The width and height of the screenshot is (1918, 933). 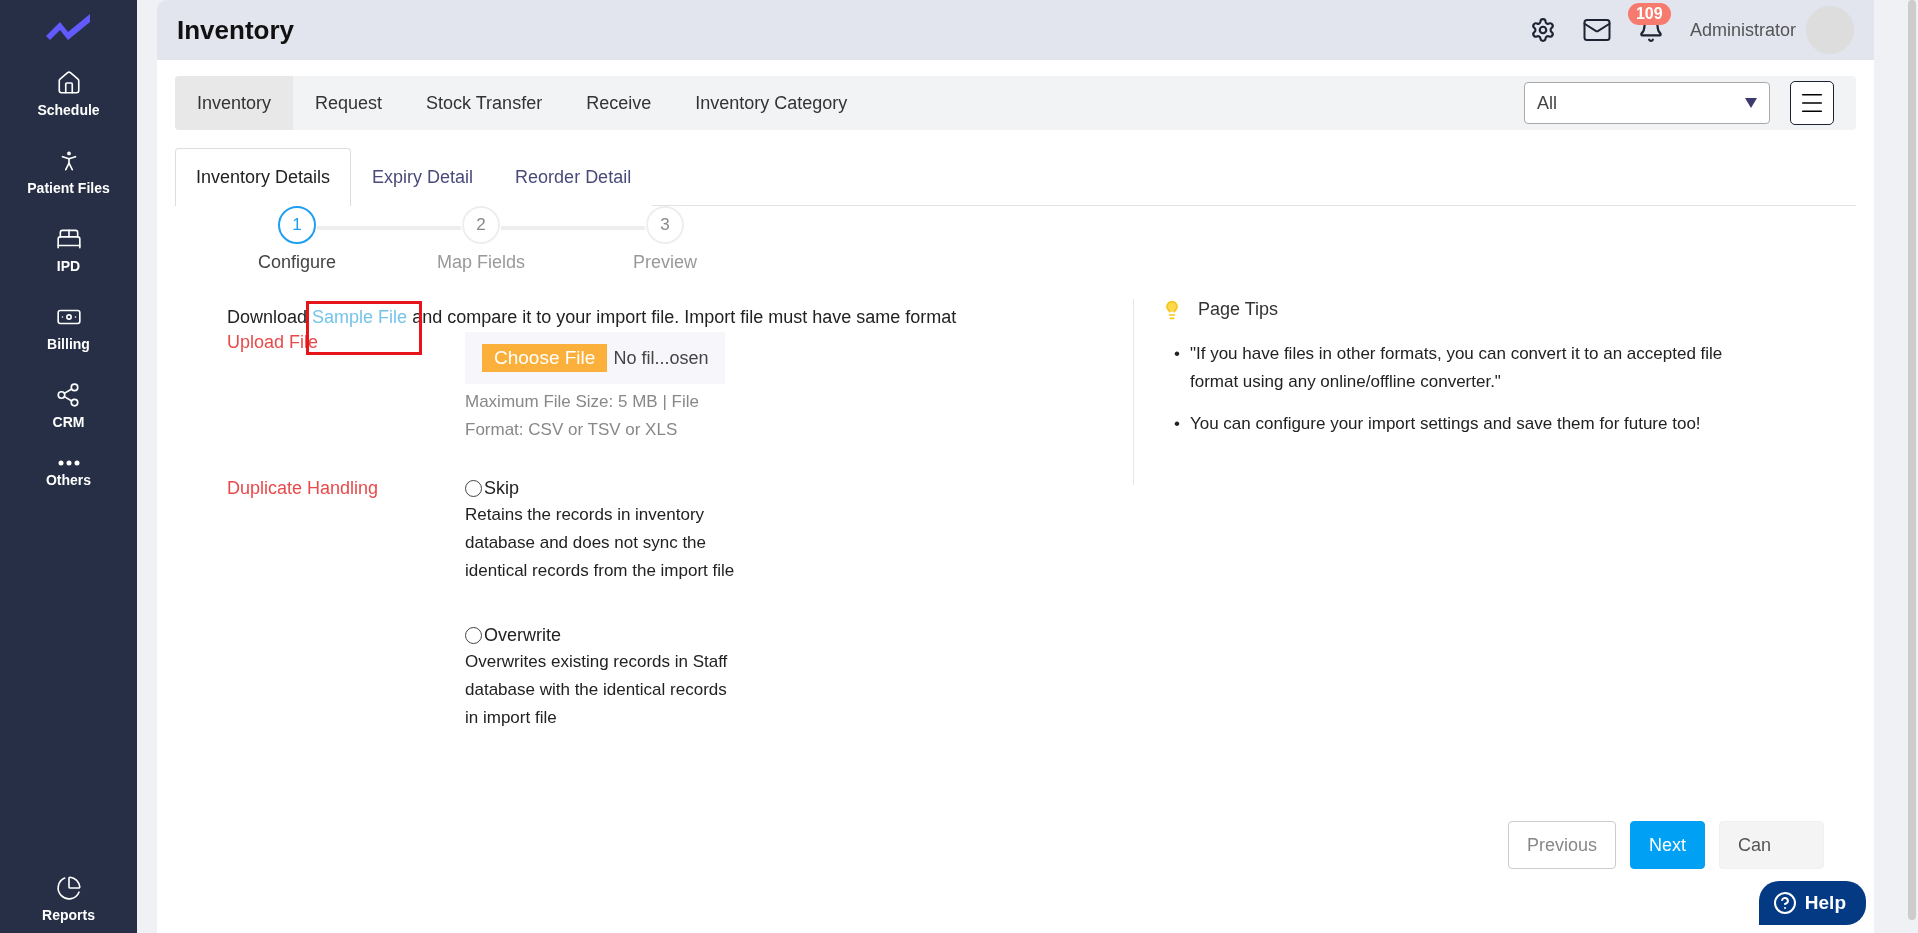 I want to click on tab: Inventory Category, so click(x=771, y=103).